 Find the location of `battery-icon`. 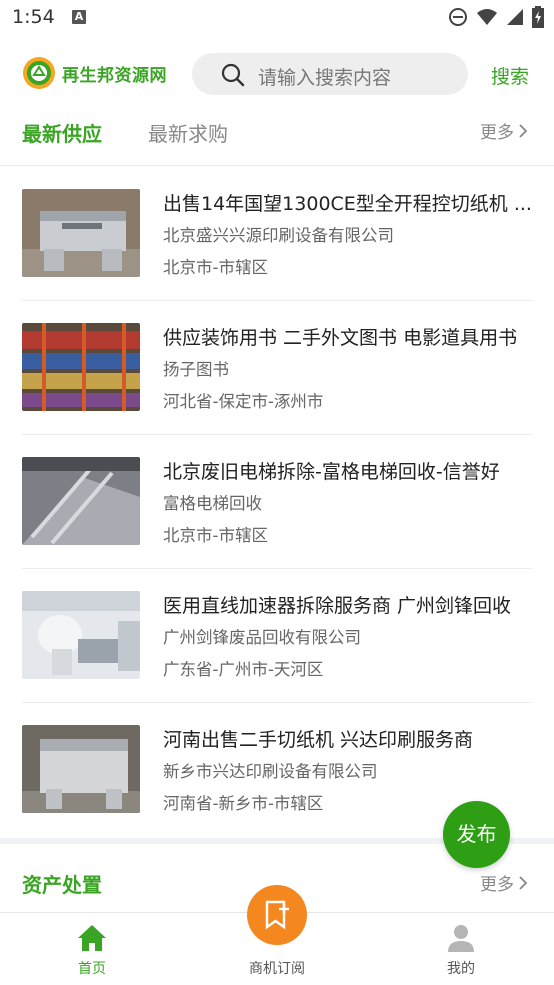

battery-icon is located at coordinates (538, 17).